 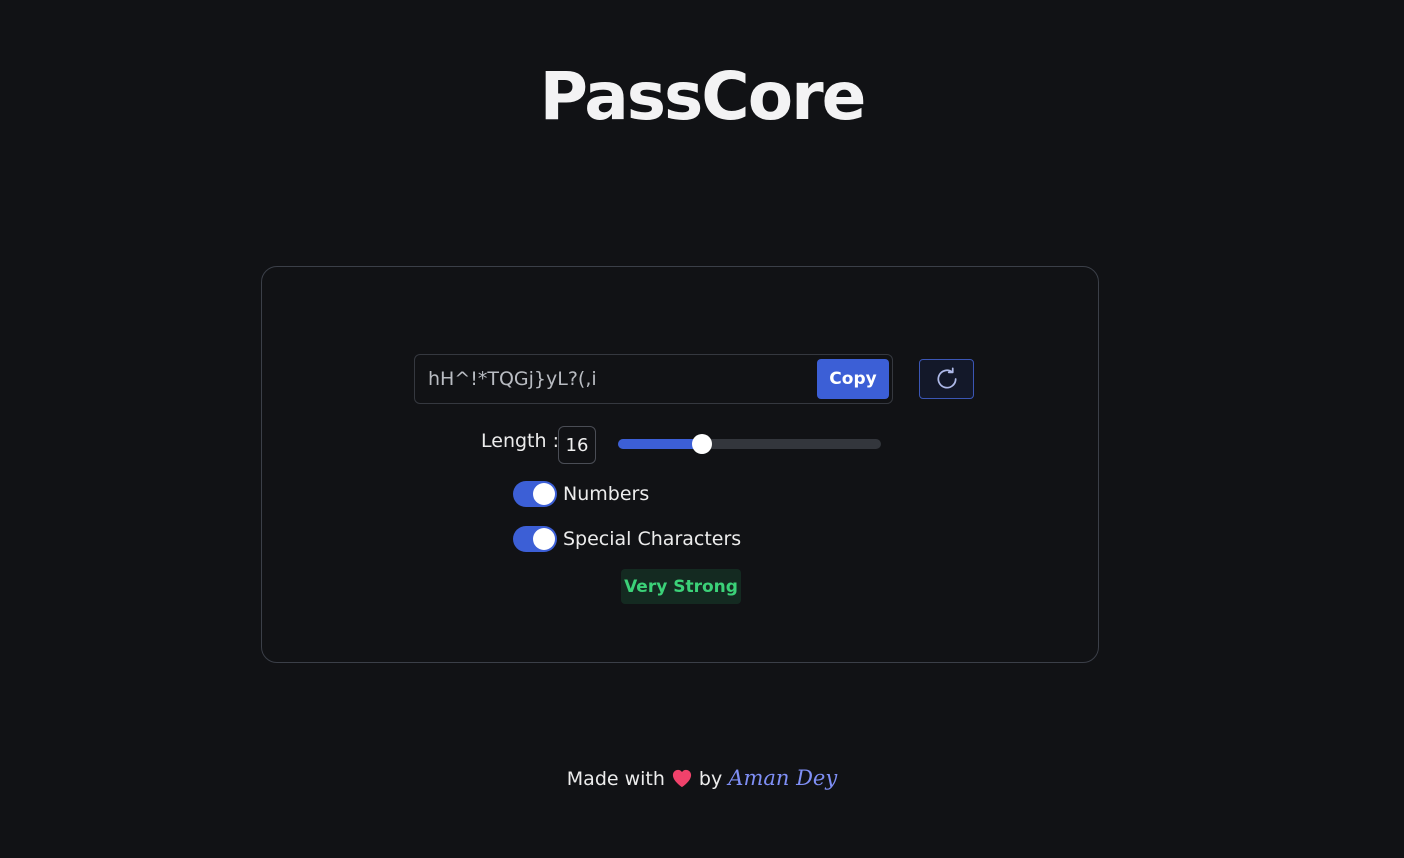 I want to click on option-numbers: Numbers, so click(x=581, y=494).